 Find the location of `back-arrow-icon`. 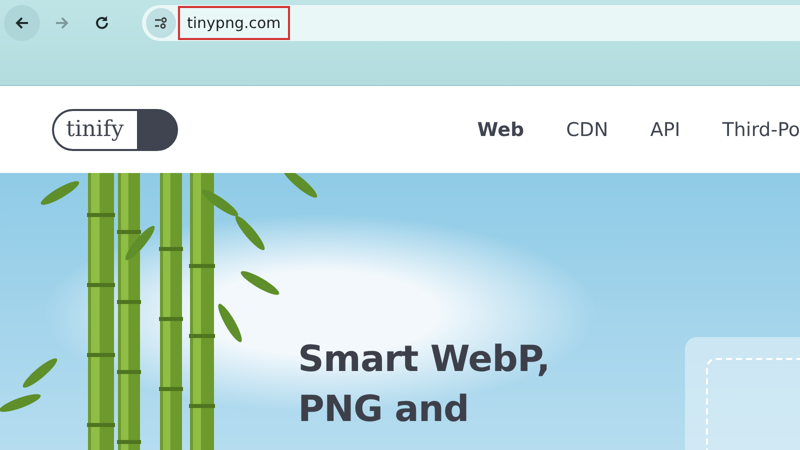

back-arrow-icon is located at coordinates (22, 23).